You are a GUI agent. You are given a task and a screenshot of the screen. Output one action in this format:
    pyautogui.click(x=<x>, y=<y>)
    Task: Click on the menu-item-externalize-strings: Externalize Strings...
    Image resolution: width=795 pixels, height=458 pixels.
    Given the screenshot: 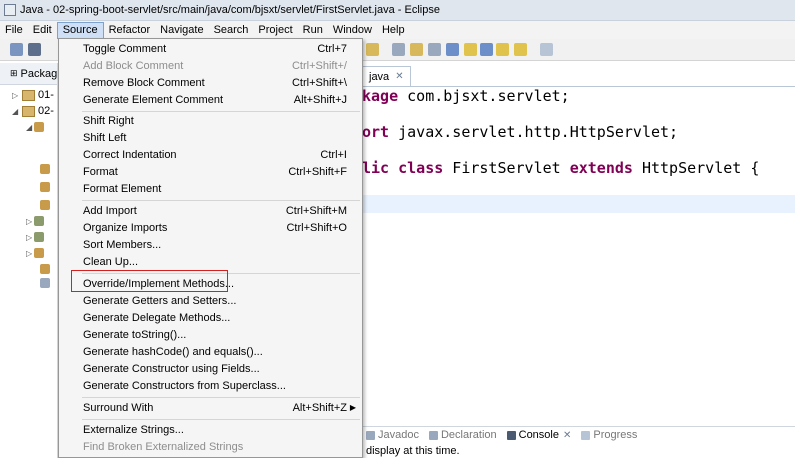 What is the action you would take?
    pyautogui.click(x=210, y=429)
    